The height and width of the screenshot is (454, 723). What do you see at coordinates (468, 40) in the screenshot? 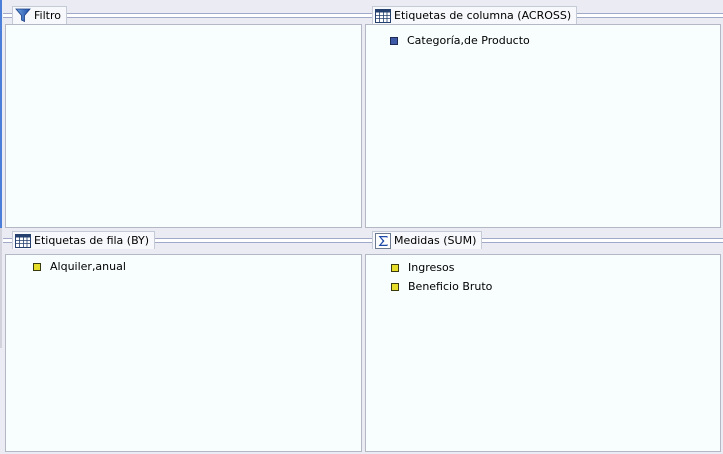
I see `list-item-label: Categoría,de Producto` at bounding box center [468, 40].